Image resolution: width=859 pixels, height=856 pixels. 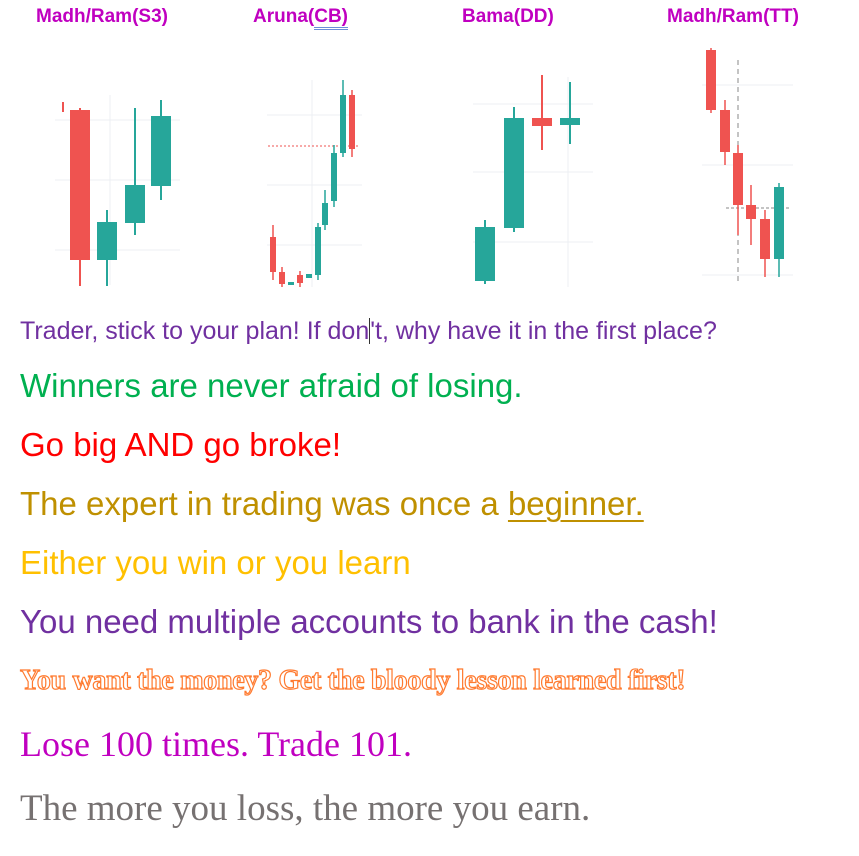 I want to click on quote-text-part: 't, why have it in the first place?, so click(x=543, y=331).